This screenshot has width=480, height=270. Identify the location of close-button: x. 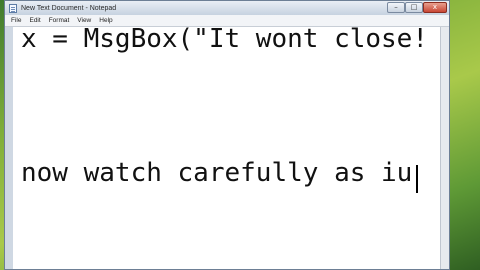
(435, 7).